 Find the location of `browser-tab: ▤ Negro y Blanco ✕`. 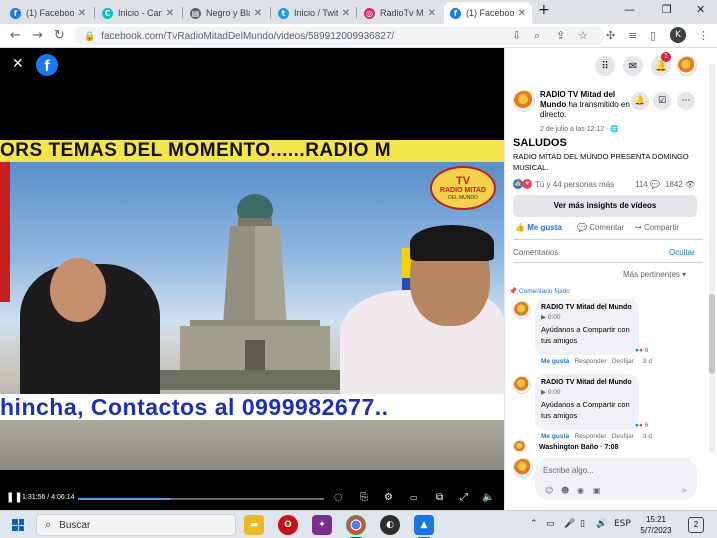

browser-tab: ▤ Negro y Blanco ✕ is located at coordinates (226, 13).